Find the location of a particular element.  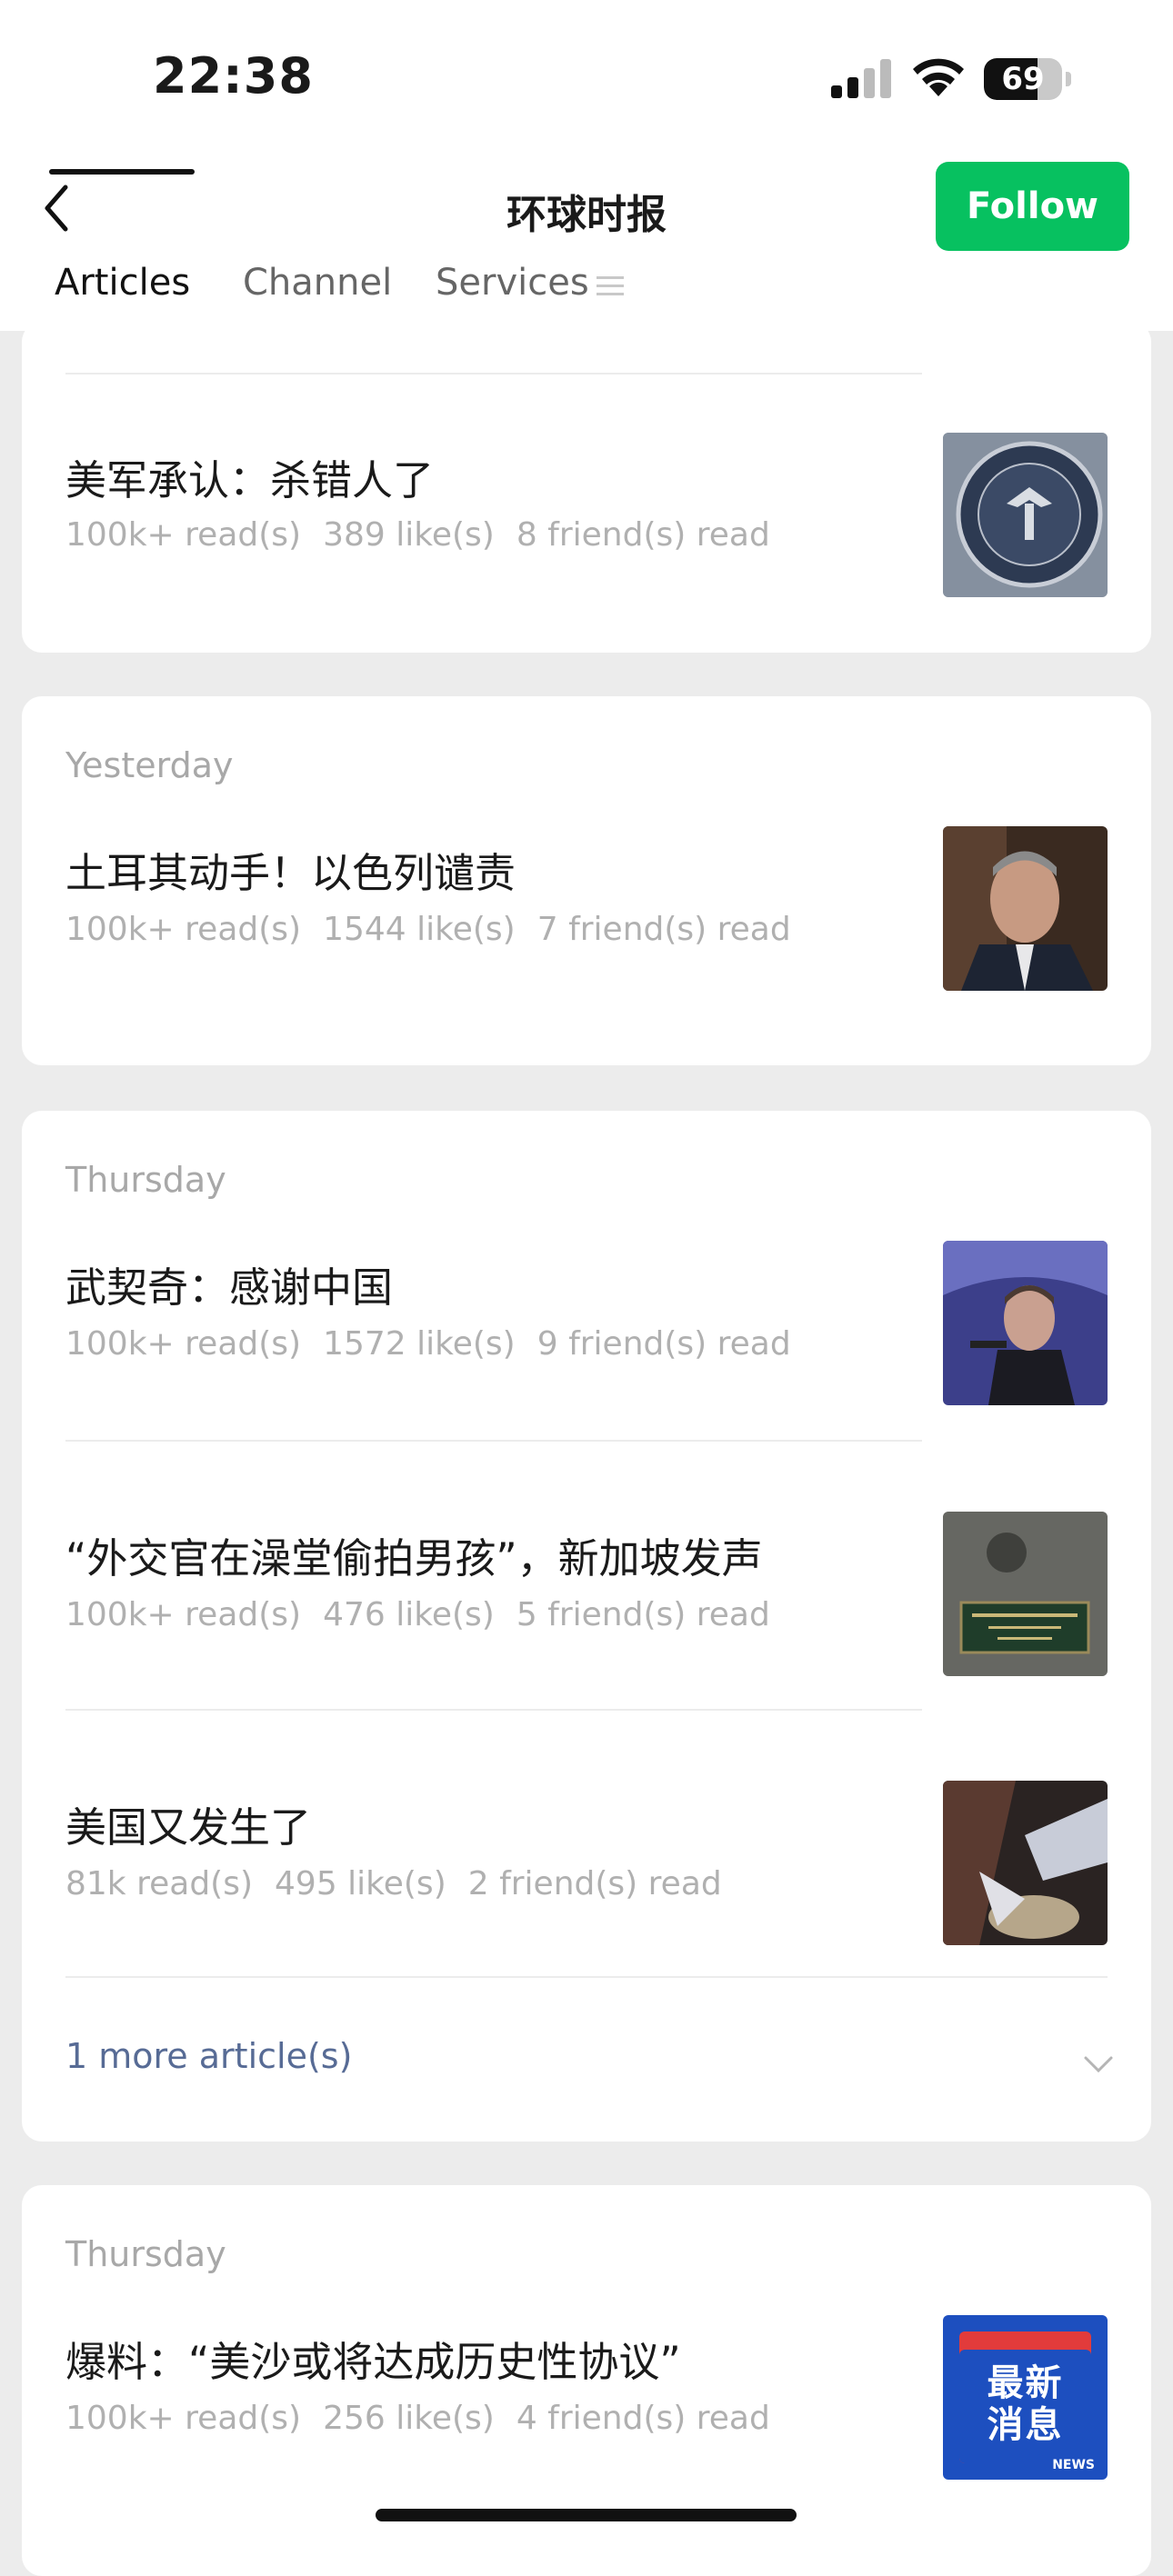

battery-icon: 69 is located at coordinates (1027, 79).